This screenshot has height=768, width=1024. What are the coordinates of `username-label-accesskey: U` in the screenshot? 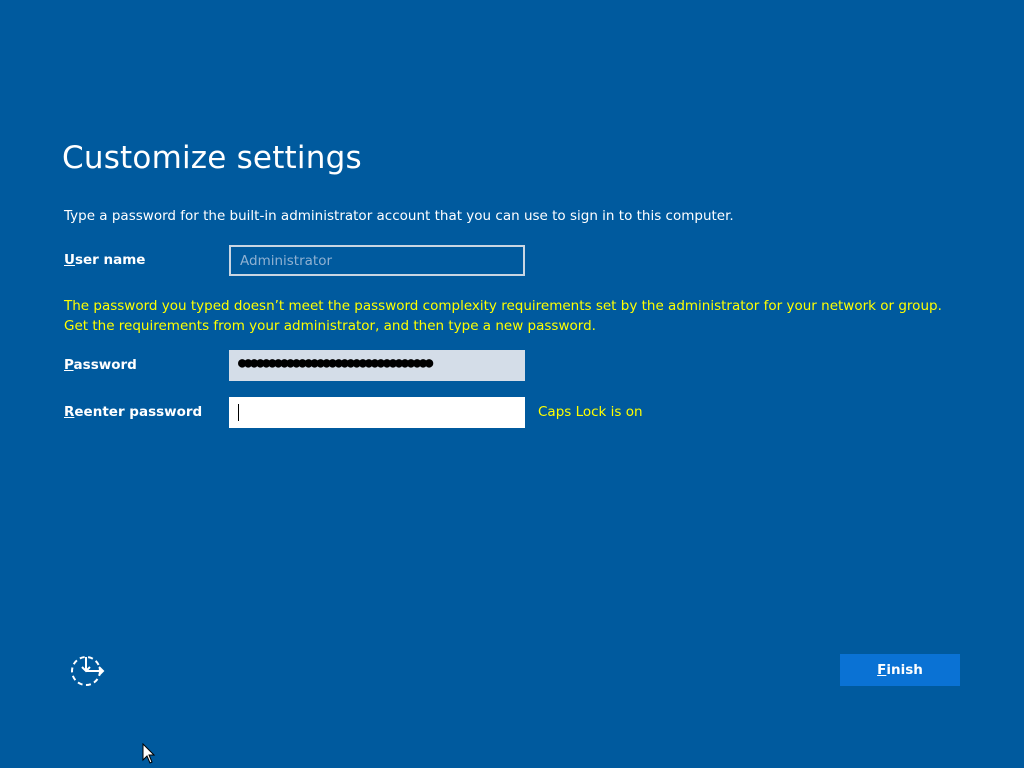 It's located at (69, 260).